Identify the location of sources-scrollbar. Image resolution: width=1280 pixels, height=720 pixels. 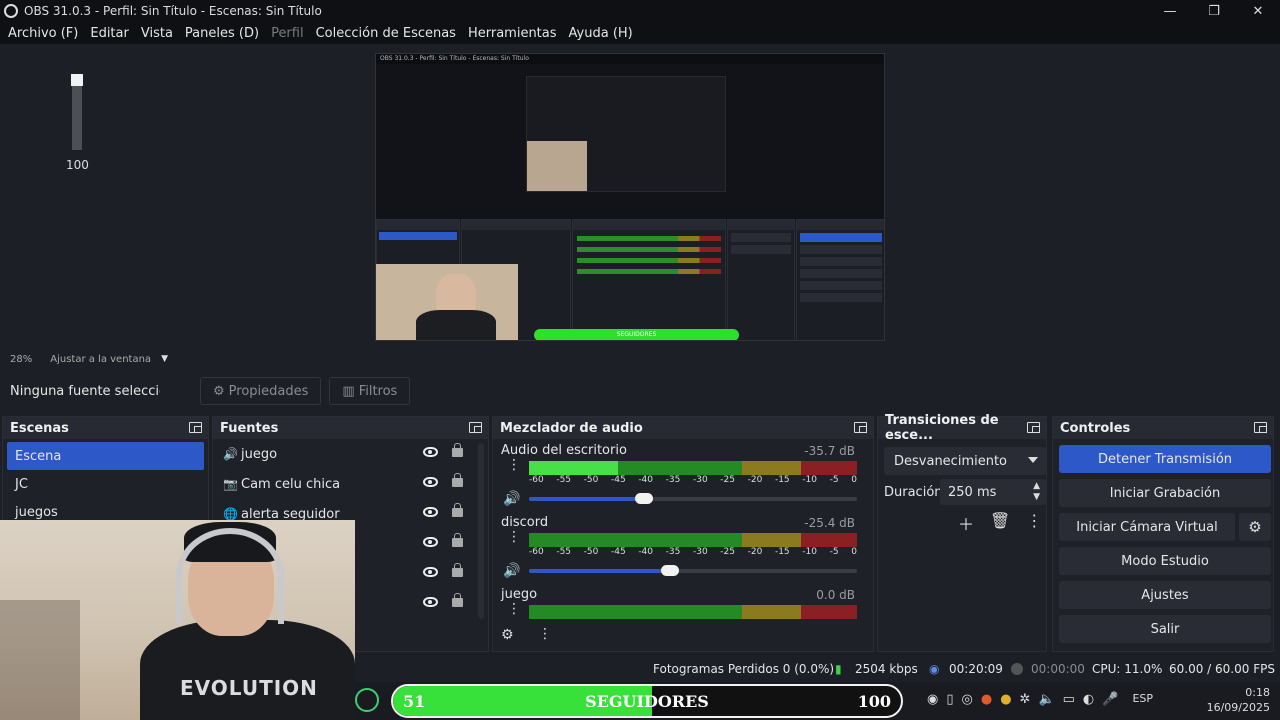
(481, 531).